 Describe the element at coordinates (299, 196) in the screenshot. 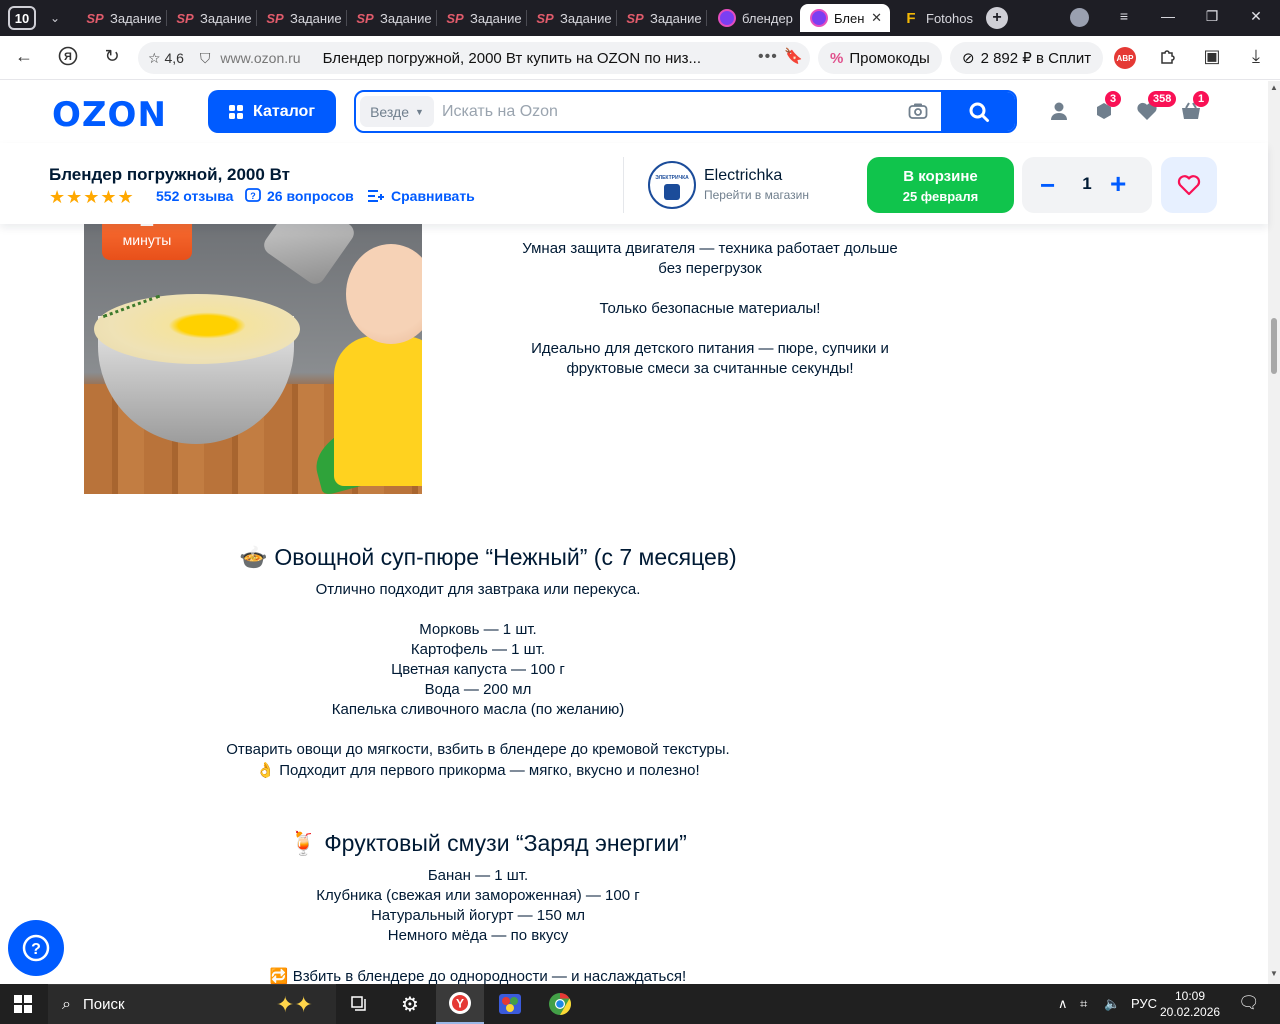

I see `questions-link: ? 26 вопросов` at that location.